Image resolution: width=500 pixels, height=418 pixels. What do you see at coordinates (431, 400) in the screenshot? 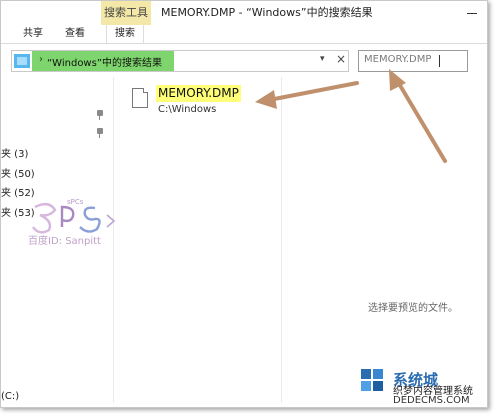
I see `brand-url: DEDECMS.COM` at bounding box center [431, 400].